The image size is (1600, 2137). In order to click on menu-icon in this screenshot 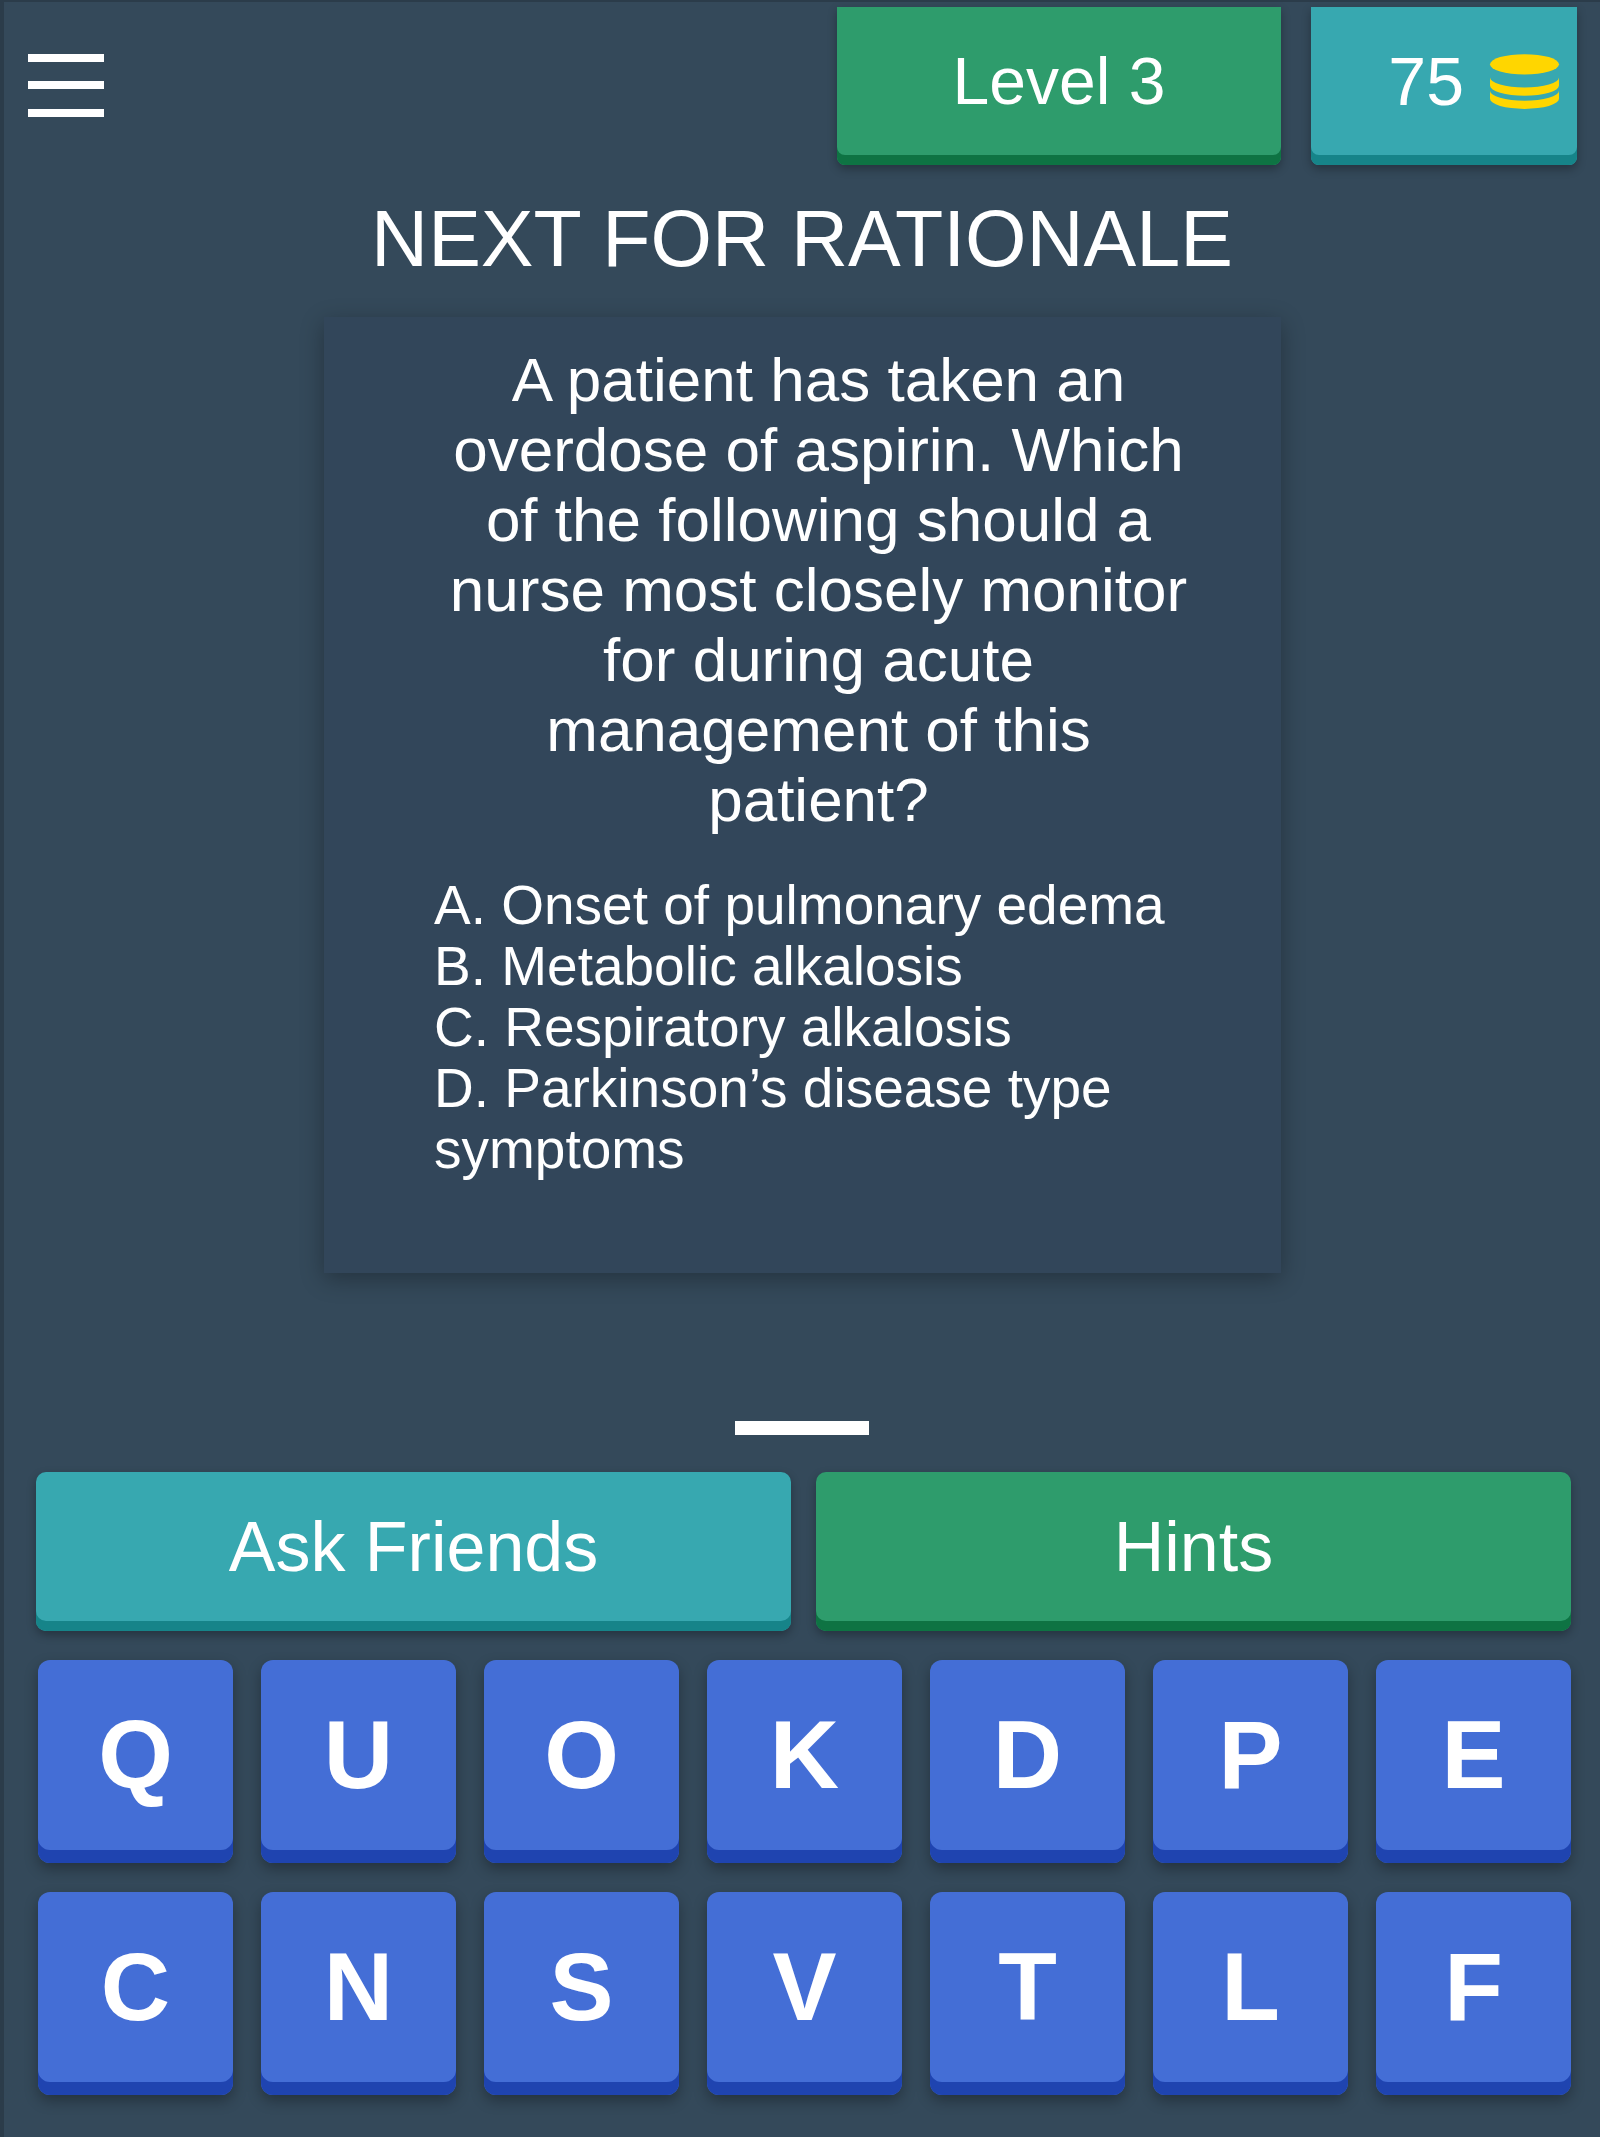, I will do `click(66, 85)`.